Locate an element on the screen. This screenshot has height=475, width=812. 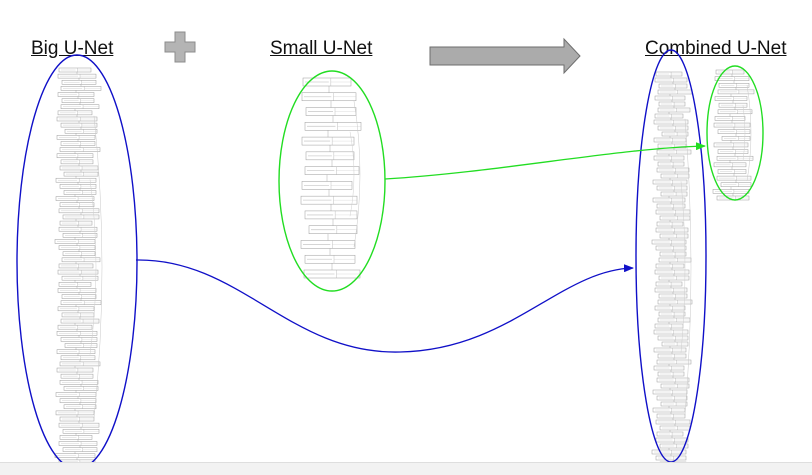
combined-unet-small-part-graph is located at coordinates (733, 135).